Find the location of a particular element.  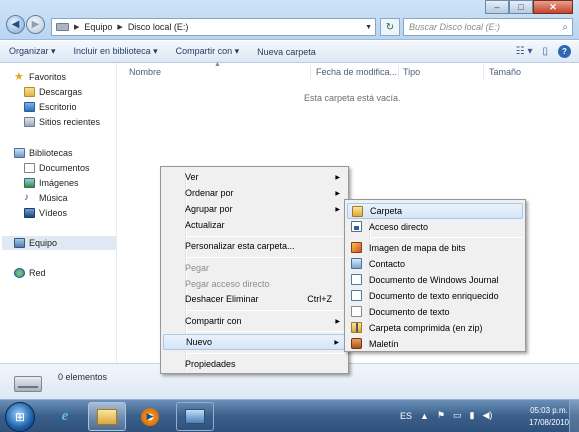

sidebar-item-label: Equipo is located at coordinates (43, 243).